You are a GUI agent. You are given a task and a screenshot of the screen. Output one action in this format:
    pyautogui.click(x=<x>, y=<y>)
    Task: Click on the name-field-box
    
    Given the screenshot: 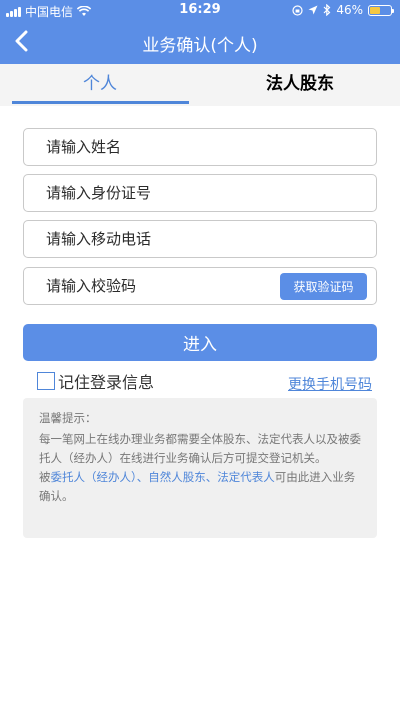 What is the action you would take?
    pyautogui.click(x=200, y=147)
    